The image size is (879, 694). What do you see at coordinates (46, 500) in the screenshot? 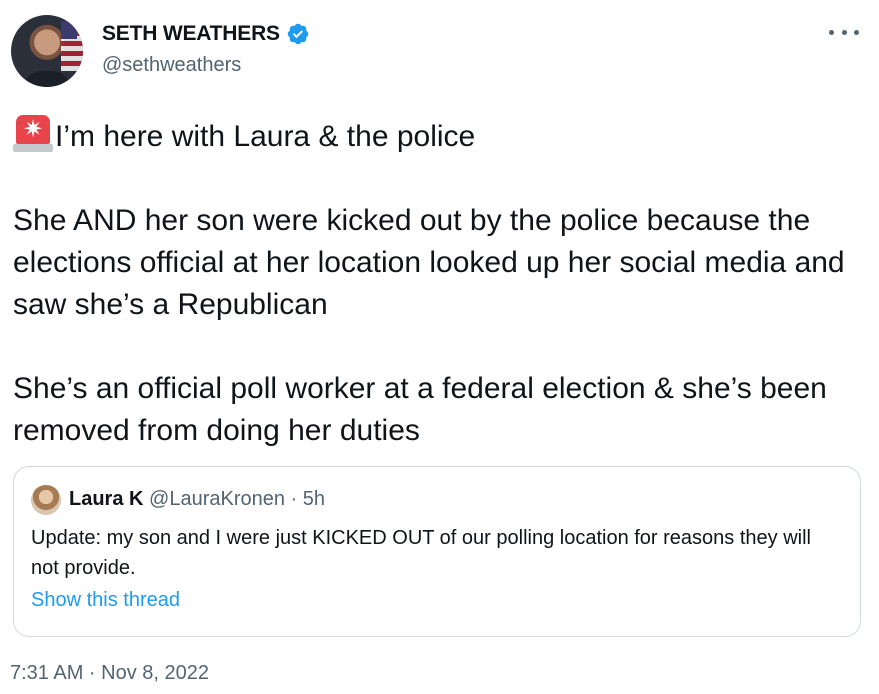
I see `quoted-author-avatar` at bounding box center [46, 500].